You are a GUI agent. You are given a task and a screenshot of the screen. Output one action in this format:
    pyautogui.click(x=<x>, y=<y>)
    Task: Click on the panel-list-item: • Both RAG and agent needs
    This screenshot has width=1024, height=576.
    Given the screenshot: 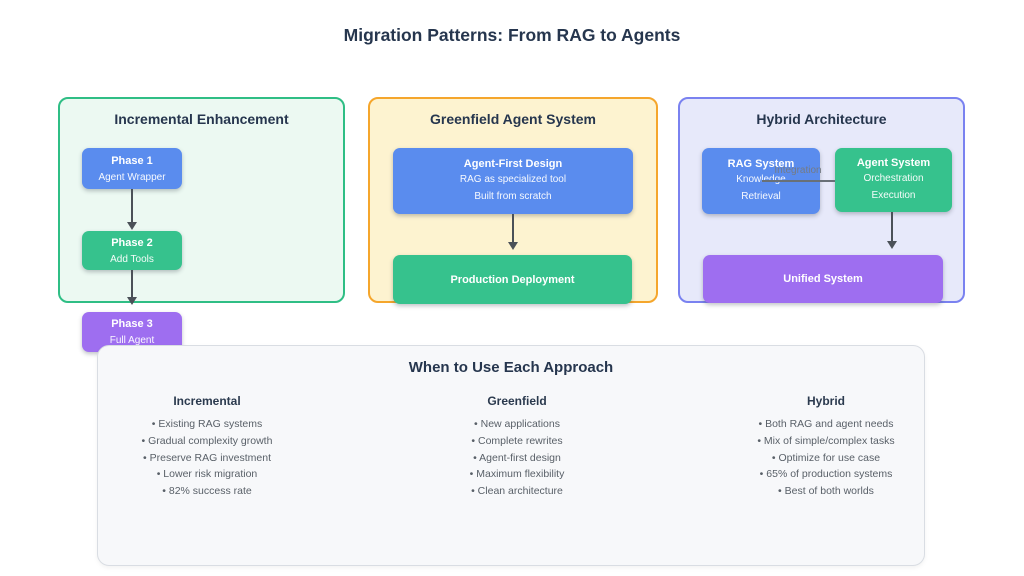 What is the action you would take?
    pyautogui.click(x=826, y=424)
    